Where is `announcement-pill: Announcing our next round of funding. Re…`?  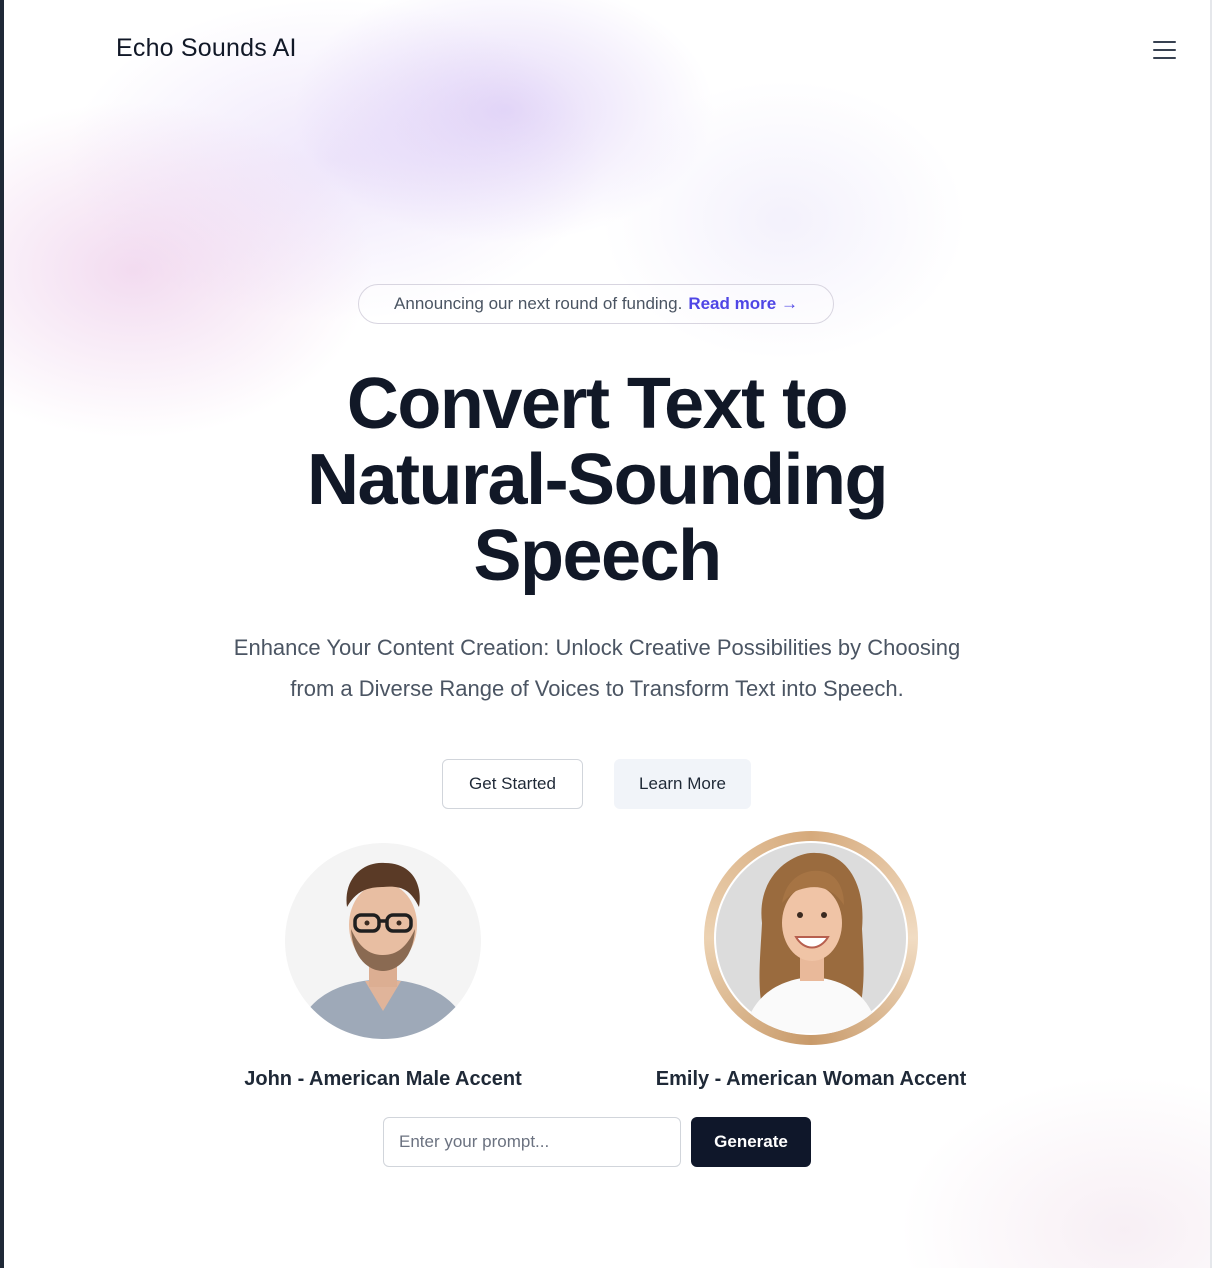
announcement-pill: Announcing our next round of funding. Re… is located at coordinates (596, 304).